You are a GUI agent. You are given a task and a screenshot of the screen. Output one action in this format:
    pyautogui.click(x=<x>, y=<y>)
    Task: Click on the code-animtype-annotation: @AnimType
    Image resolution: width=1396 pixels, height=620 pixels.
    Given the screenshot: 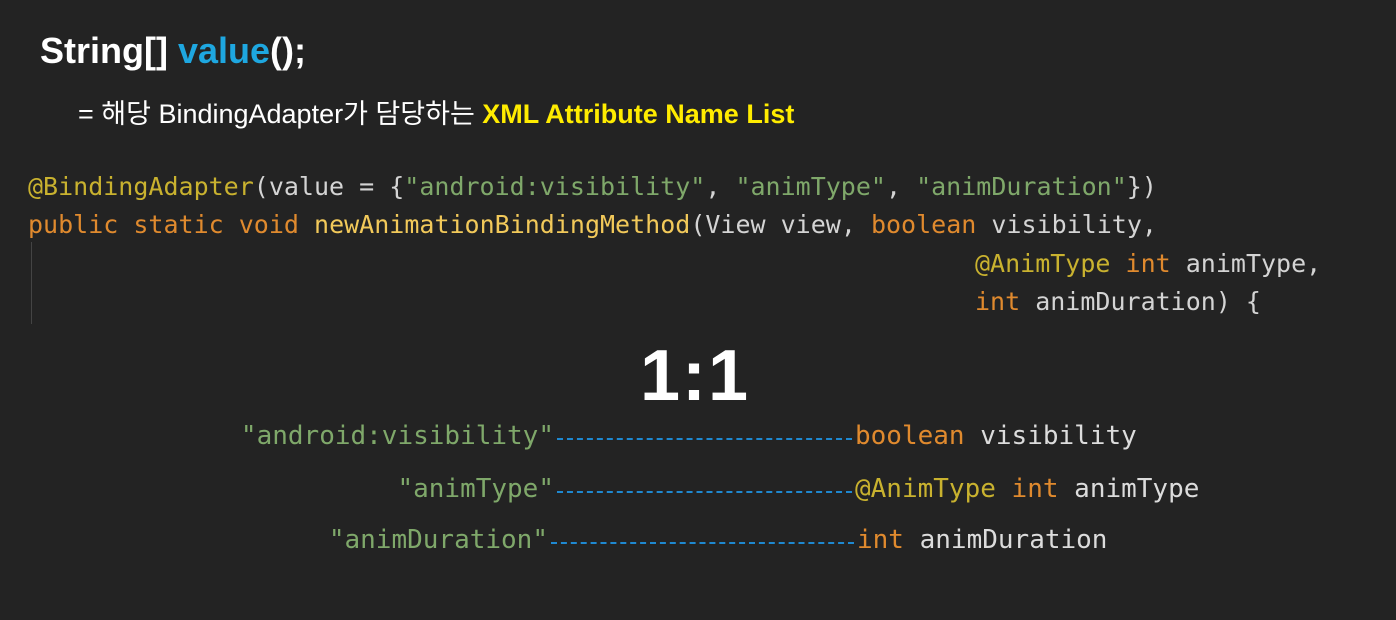 What is the action you would take?
    pyautogui.click(x=1043, y=263)
    